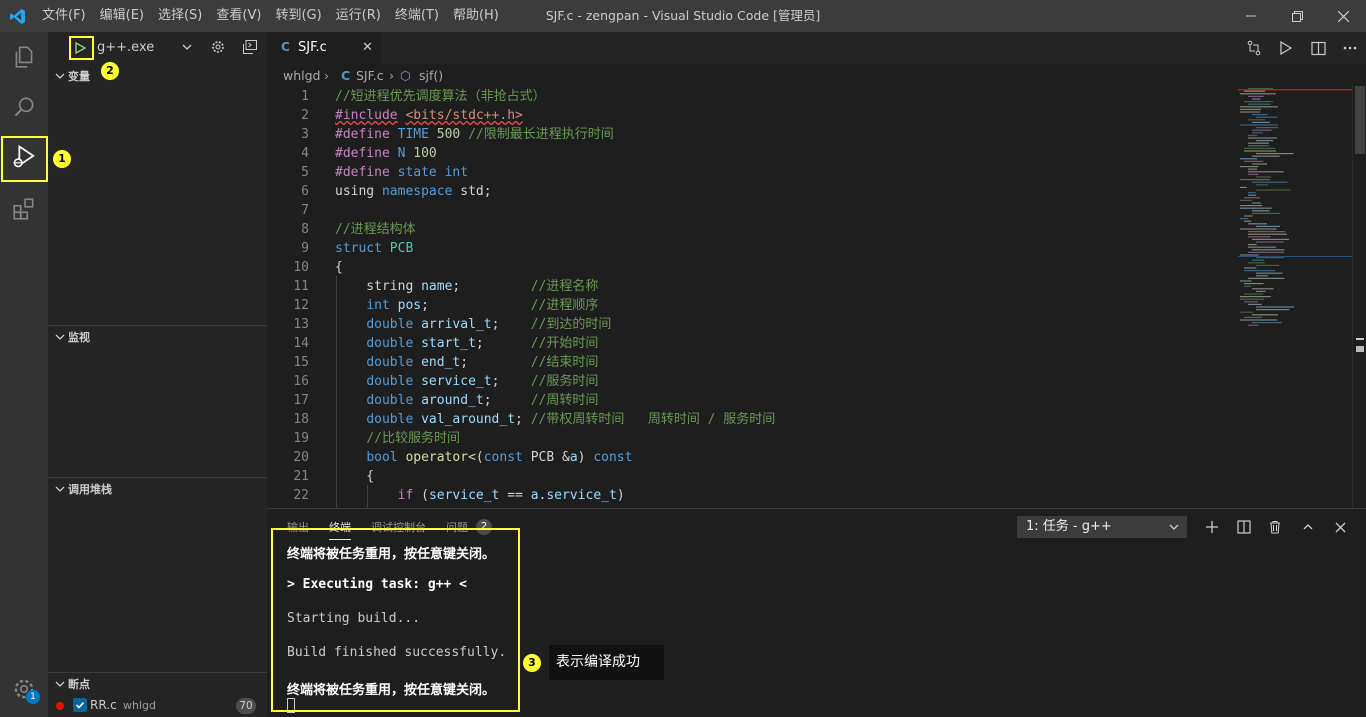 The image size is (1366, 717). Describe the element at coordinates (1251, 16) in the screenshot. I see `minimize-button` at that location.